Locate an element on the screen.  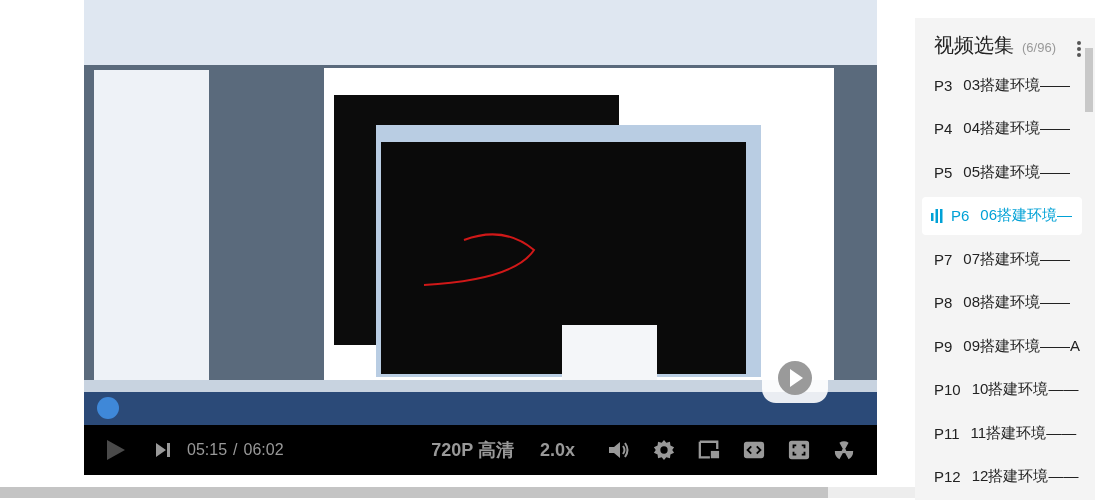
episode-title: 12搭建环境—— is located at coordinates (1025, 476).